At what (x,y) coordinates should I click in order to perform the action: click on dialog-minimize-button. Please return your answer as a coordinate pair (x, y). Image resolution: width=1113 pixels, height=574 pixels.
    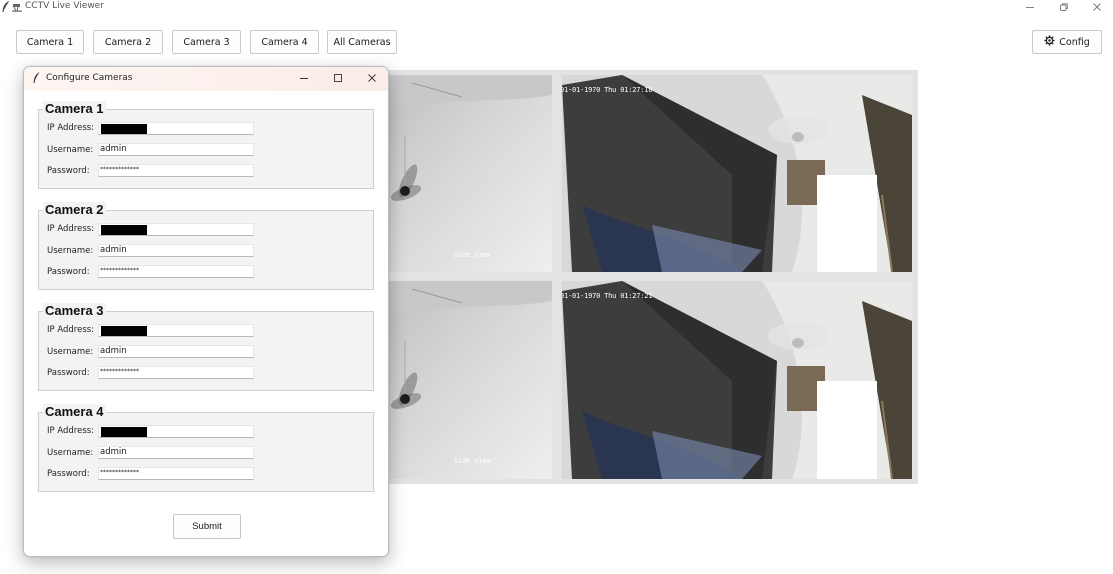
    Looking at the image, I should click on (304, 79).